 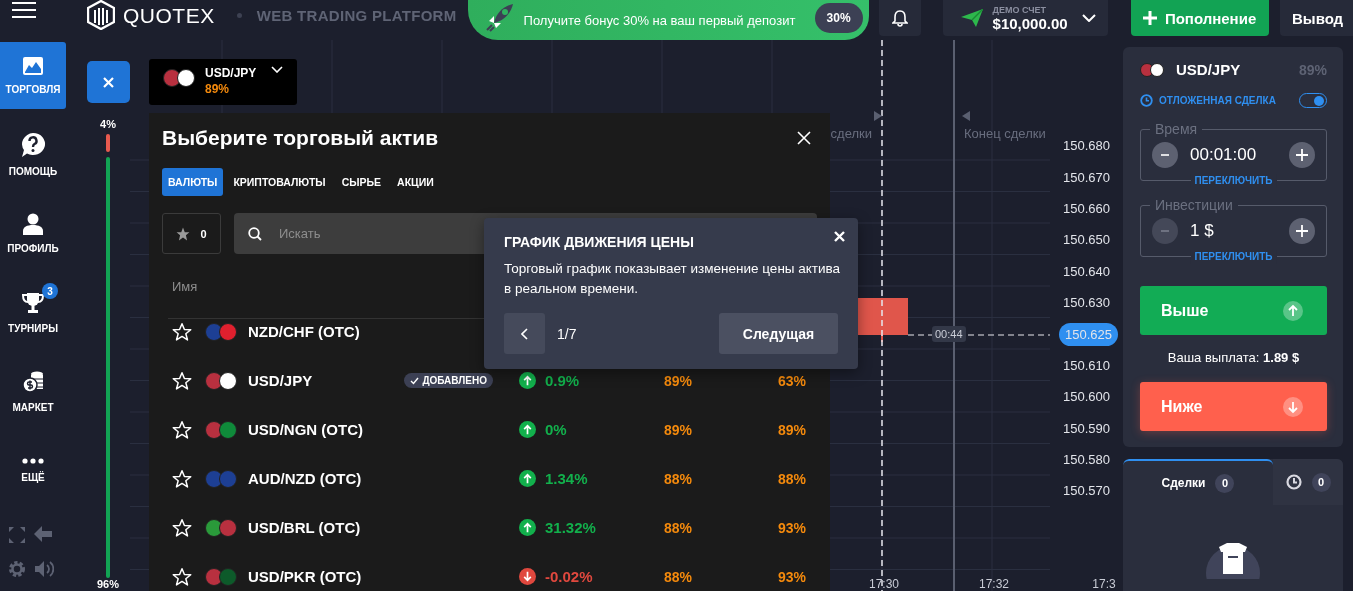 What do you see at coordinates (1088, 334) in the screenshot?
I see `current-price: 150.625` at bounding box center [1088, 334].